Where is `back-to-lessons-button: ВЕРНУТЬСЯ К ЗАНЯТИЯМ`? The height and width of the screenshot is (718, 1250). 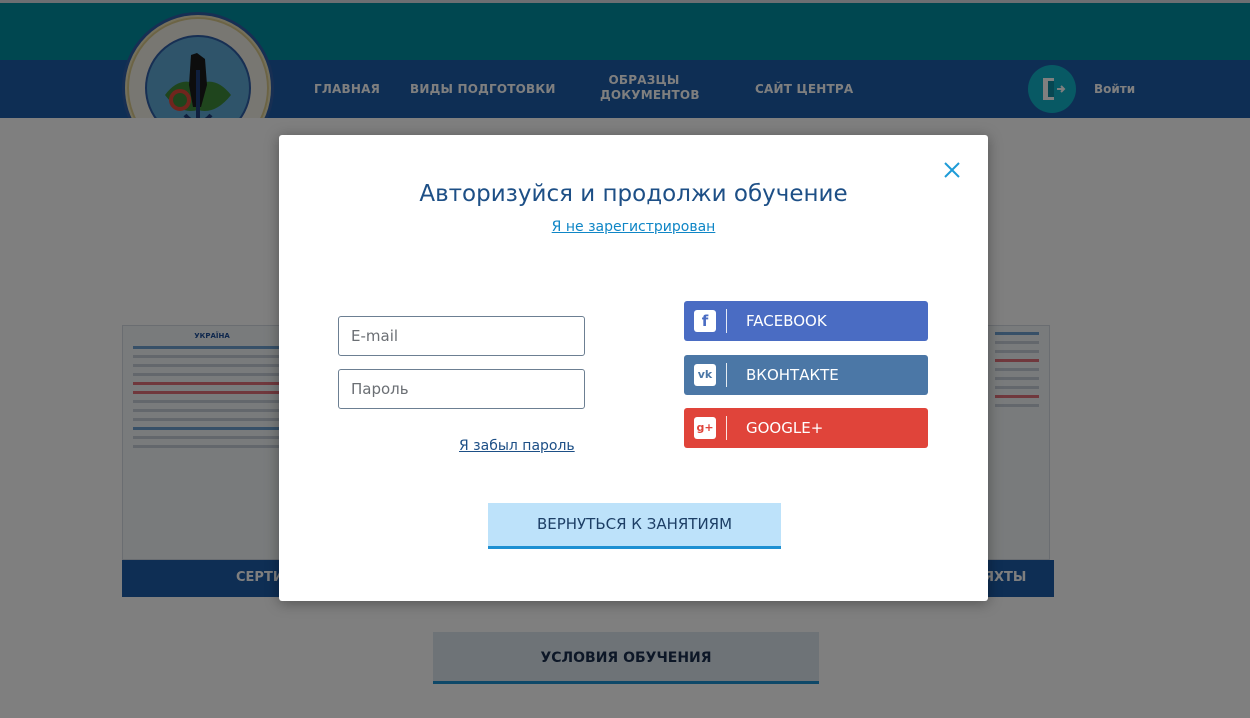
back-to-lessons-button: ВЕРНУТЬСЯ К ЗАНЯТИЯМ is located at coordinates (634, 526).